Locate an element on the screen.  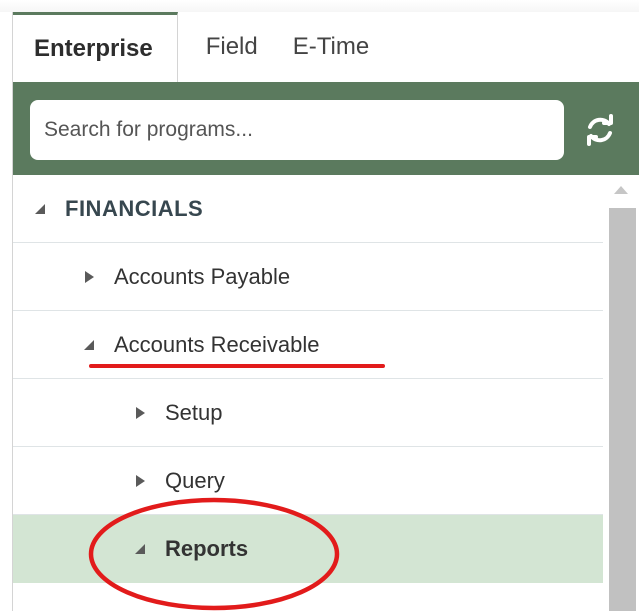
tree-item-query: Query is located at coordinates (308, 481).